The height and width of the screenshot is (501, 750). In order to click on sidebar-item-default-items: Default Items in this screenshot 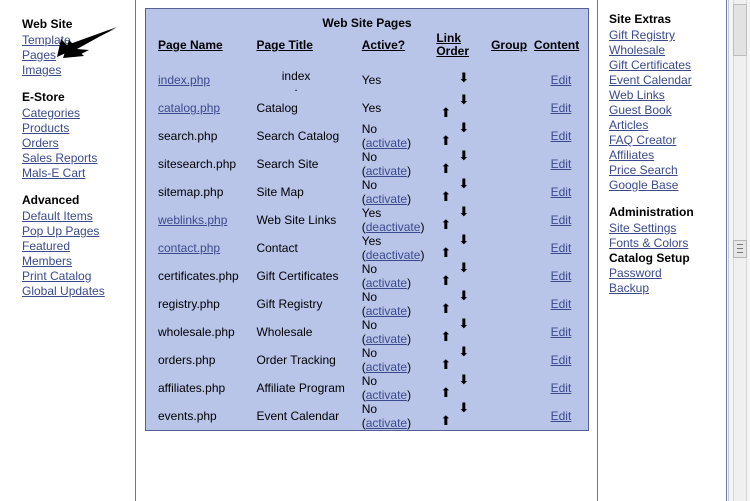, I will do `click(78, 216)`.